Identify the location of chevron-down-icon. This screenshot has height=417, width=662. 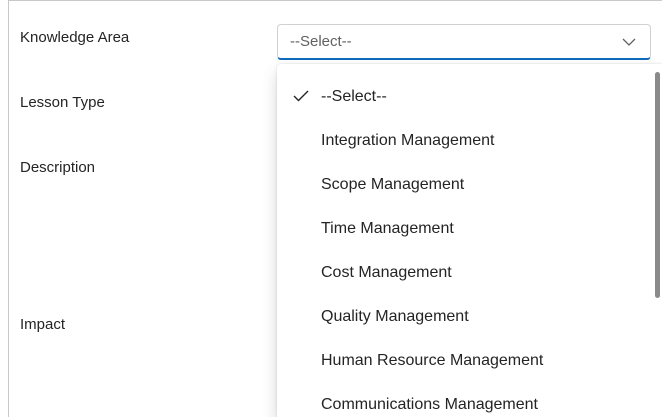
(629, 42).